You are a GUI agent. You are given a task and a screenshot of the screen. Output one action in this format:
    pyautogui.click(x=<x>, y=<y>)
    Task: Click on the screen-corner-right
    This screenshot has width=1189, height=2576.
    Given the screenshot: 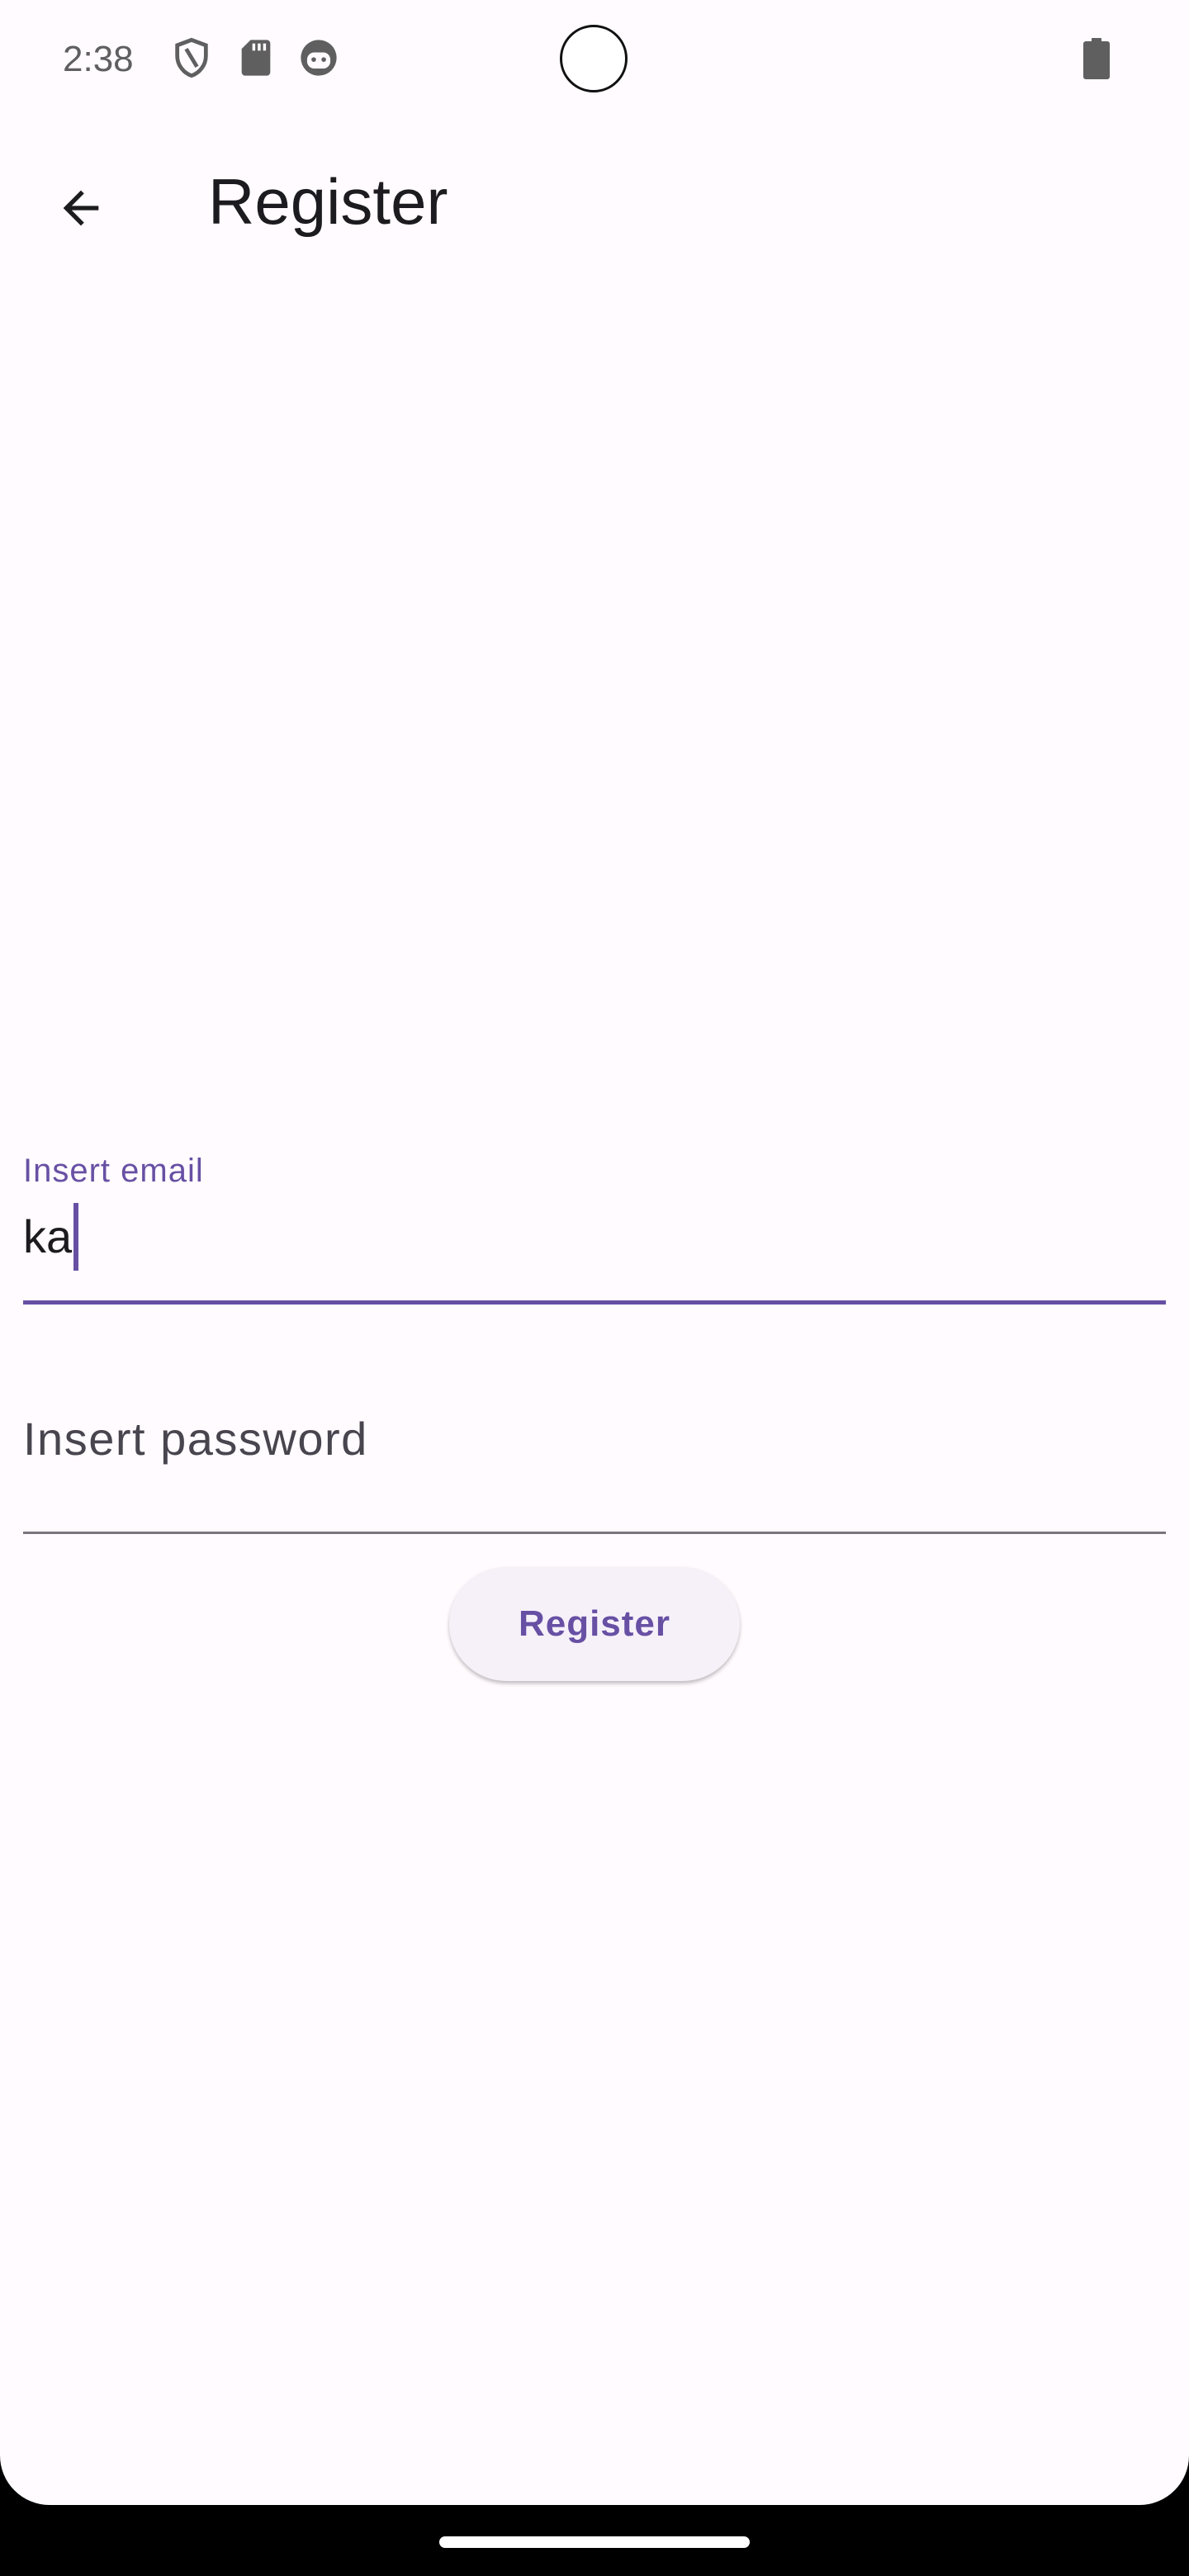 What is the action you would take?
    pyautogui.click(x=1164, y=2480)
    